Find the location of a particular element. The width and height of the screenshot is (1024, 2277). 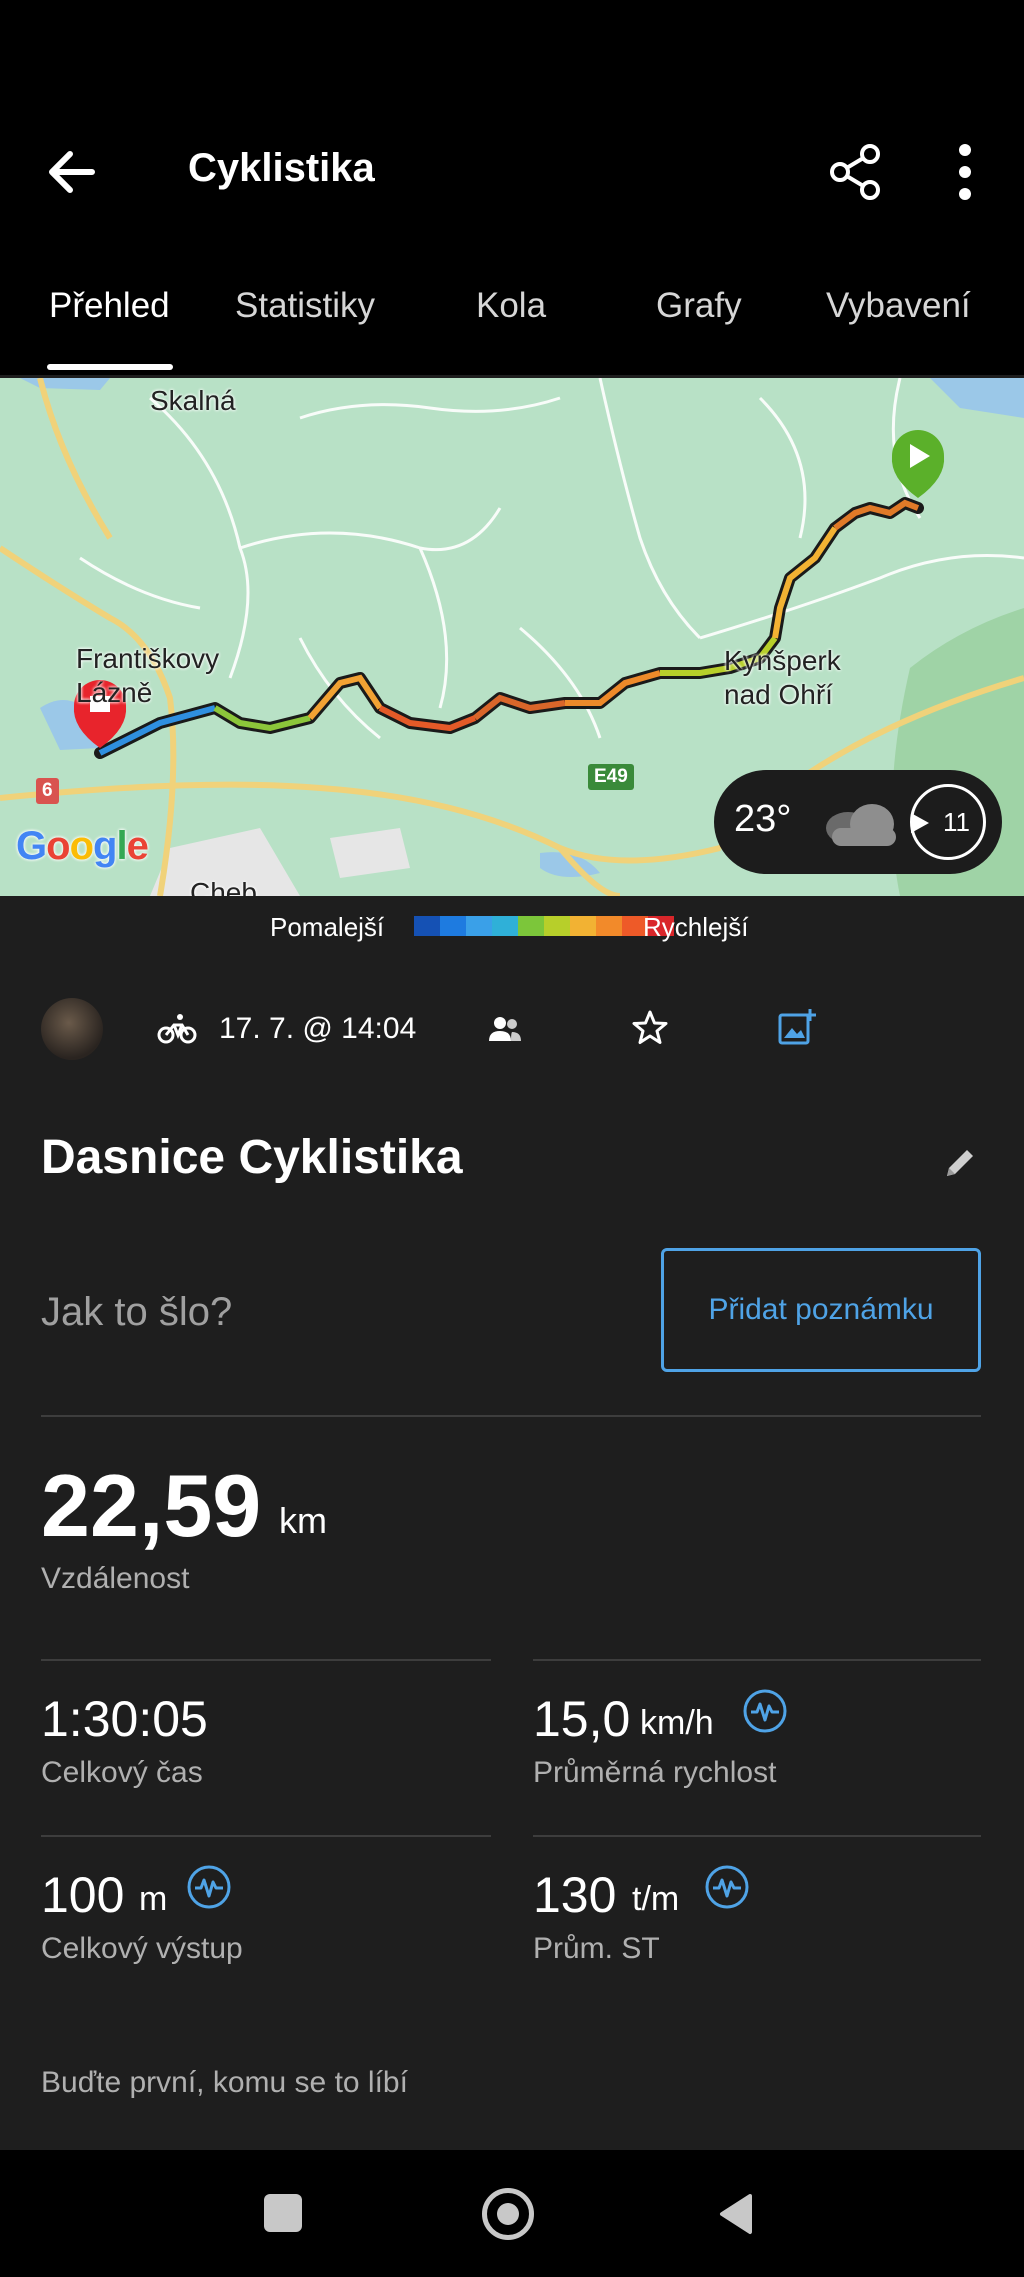

people-icon is located at coordinates (505, 1029).